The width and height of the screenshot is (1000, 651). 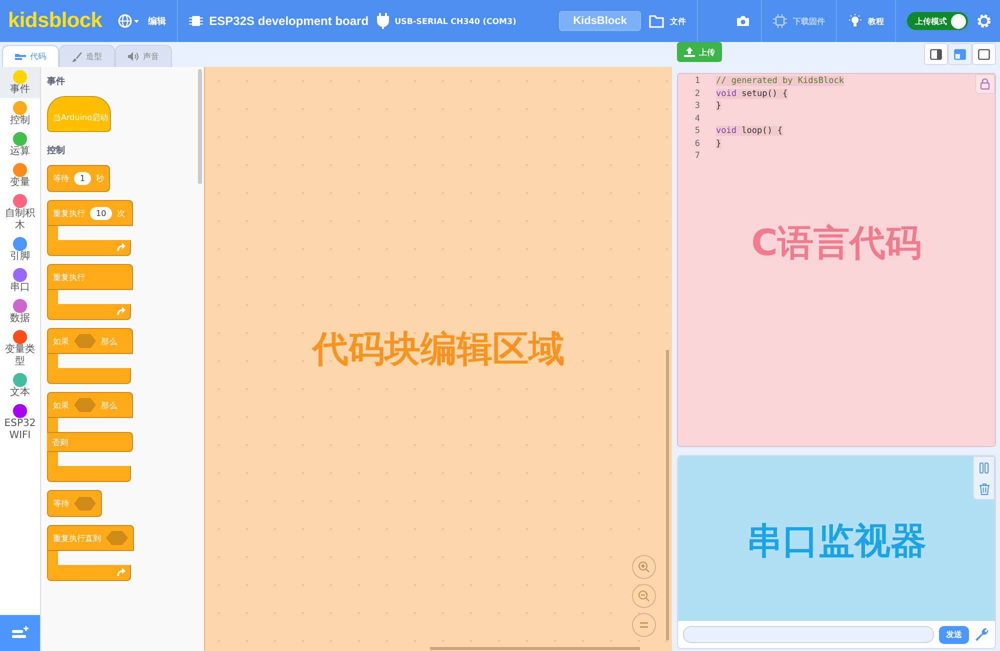 What do you see at coordinates (984, 488) in the screenshot?
I see `trash-icon` at bounding box center [984, 488].